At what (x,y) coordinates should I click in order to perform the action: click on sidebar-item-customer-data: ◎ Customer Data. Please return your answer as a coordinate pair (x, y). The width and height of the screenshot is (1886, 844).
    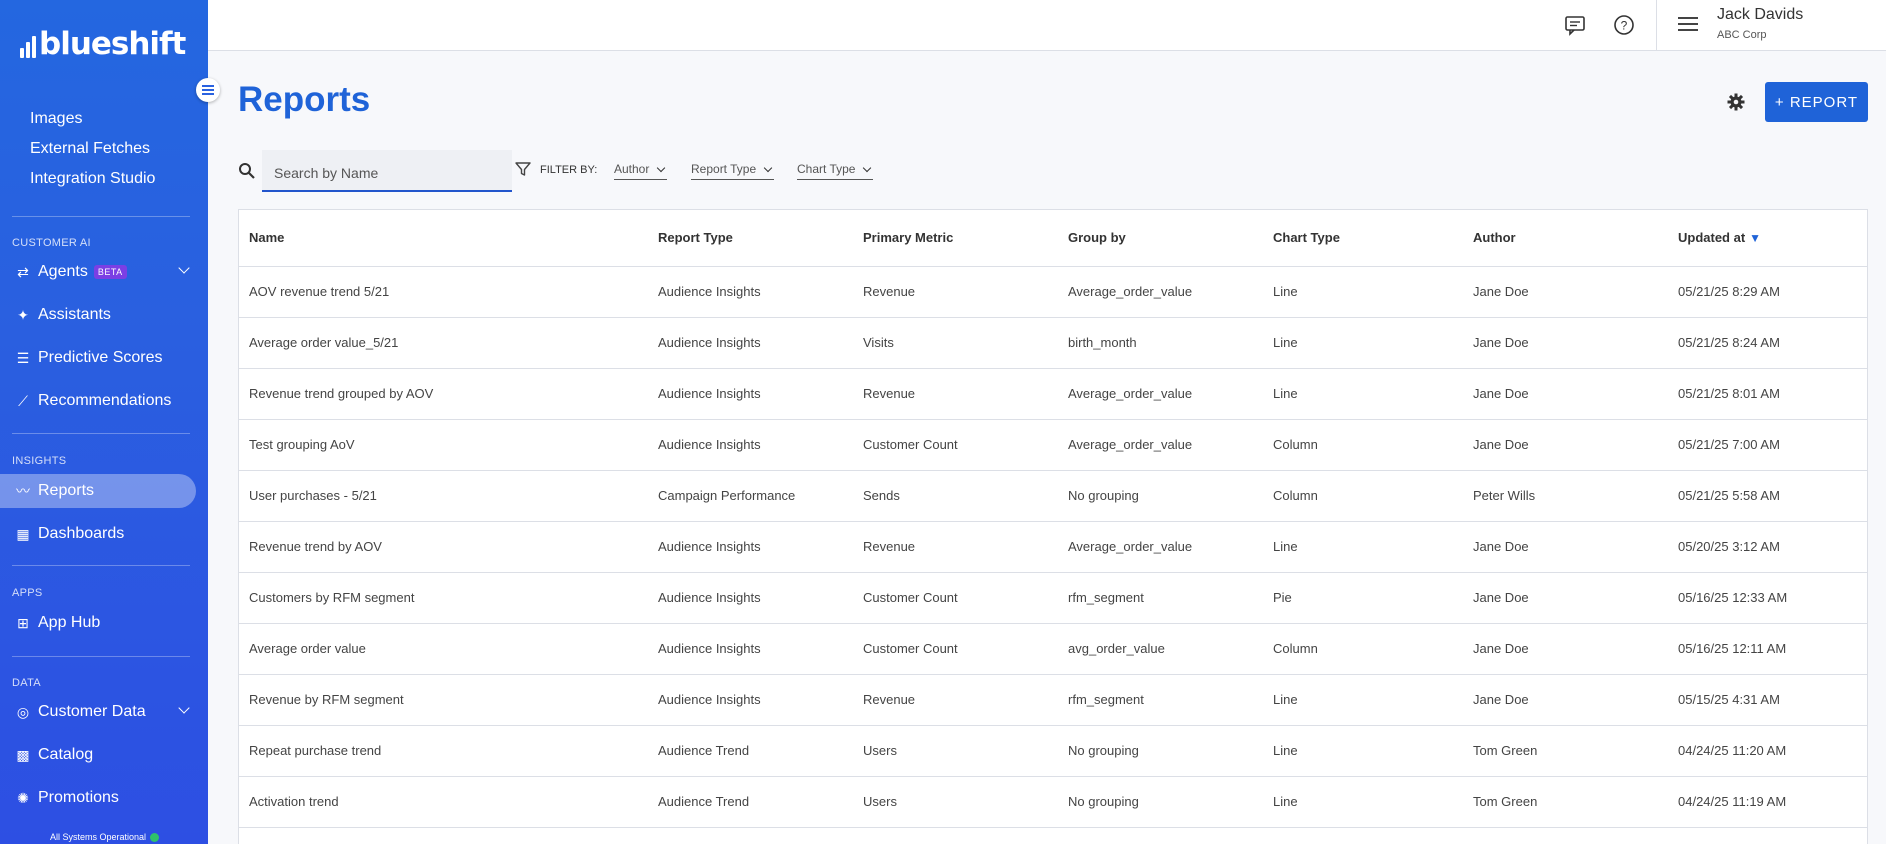
    Looking at the image, I should click on (98, 712).